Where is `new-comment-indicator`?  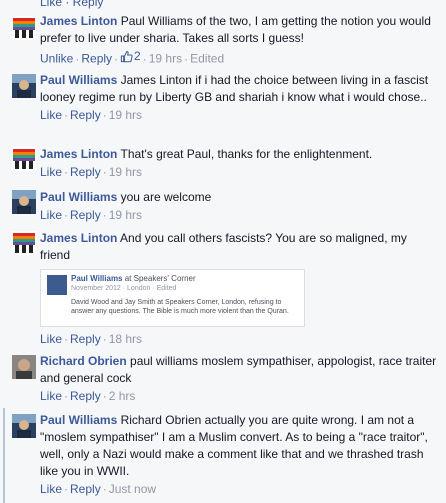 new-comment-indicator is located at coordinates (4, 455).